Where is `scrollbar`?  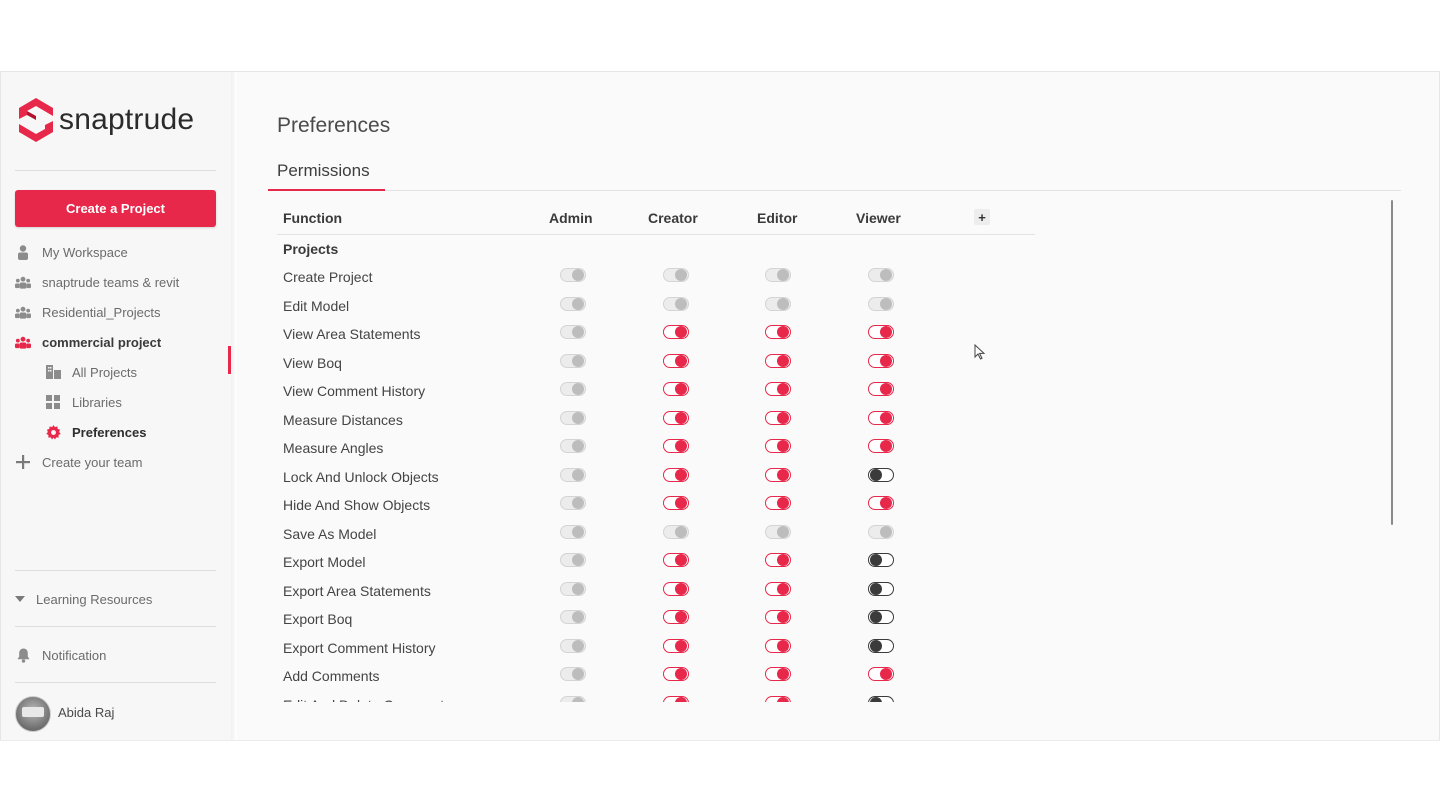 scrollbar is located at coordinates (1392, 362).